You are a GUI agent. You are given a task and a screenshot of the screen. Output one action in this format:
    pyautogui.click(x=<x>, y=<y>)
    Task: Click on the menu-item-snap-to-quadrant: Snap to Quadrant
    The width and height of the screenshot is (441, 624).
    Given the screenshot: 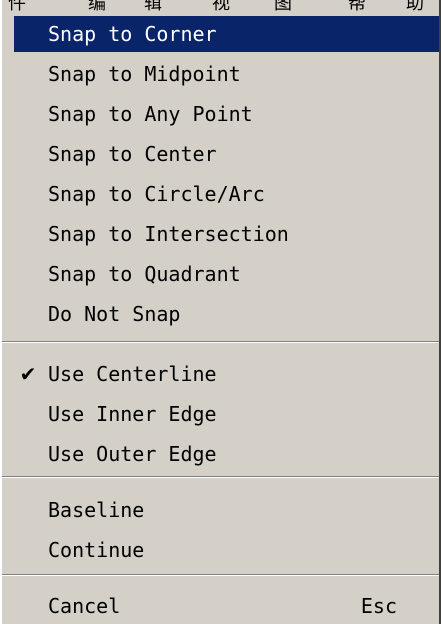 What is the action you would take?
    pyautogui.click(x=226, y=274)
    